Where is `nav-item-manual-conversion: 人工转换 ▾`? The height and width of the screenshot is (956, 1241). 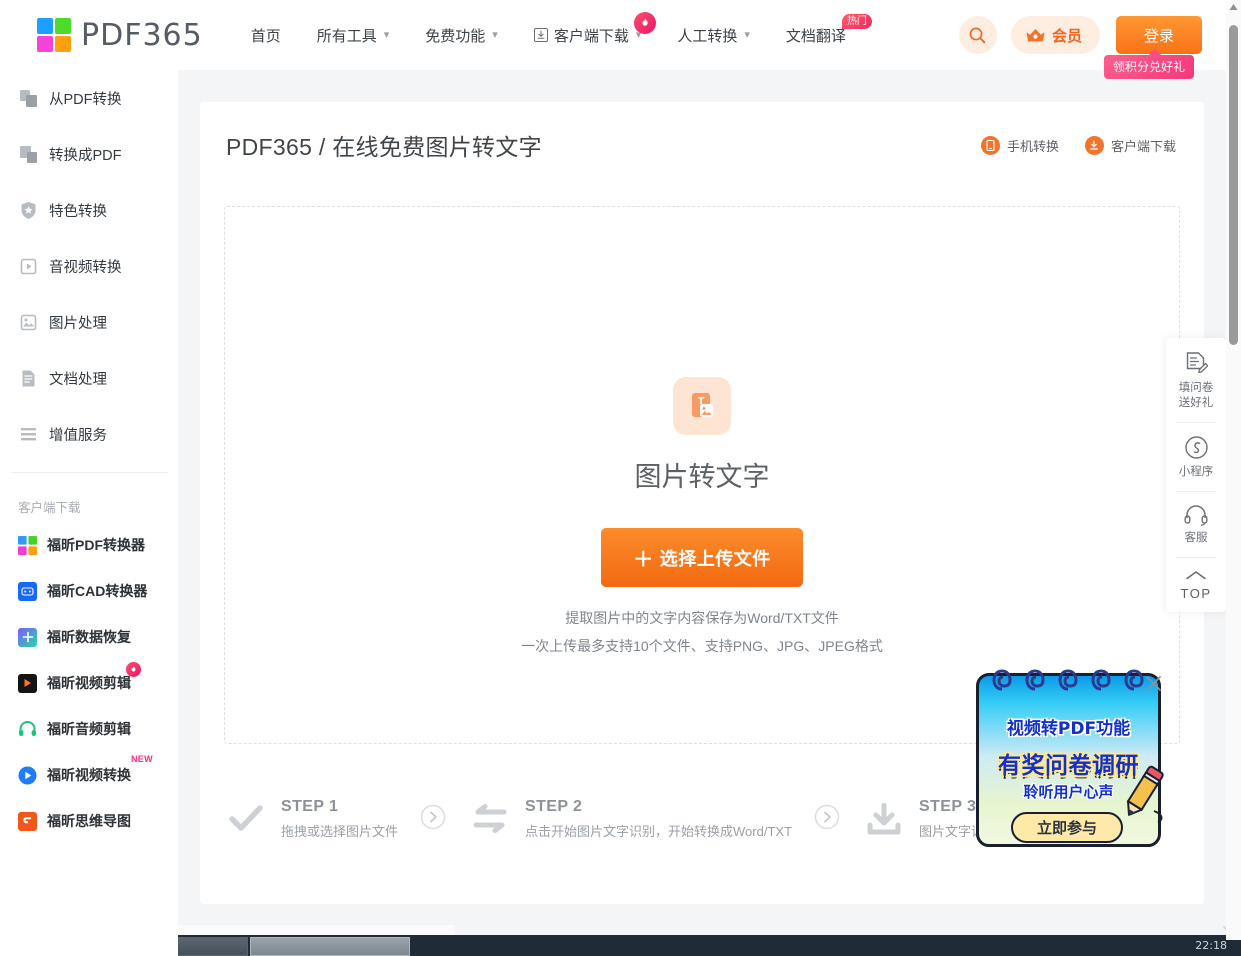 nav-item-manual-conversion: 人工转换 ▾ is located at coordinates (713, 35).